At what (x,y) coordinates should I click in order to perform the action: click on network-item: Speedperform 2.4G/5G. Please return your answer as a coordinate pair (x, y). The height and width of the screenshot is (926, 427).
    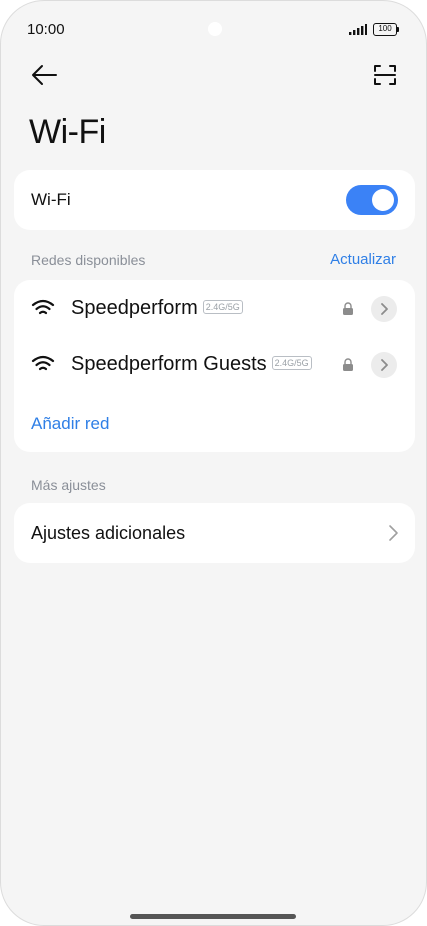
    Looking at the image, I should click on (214, 308).